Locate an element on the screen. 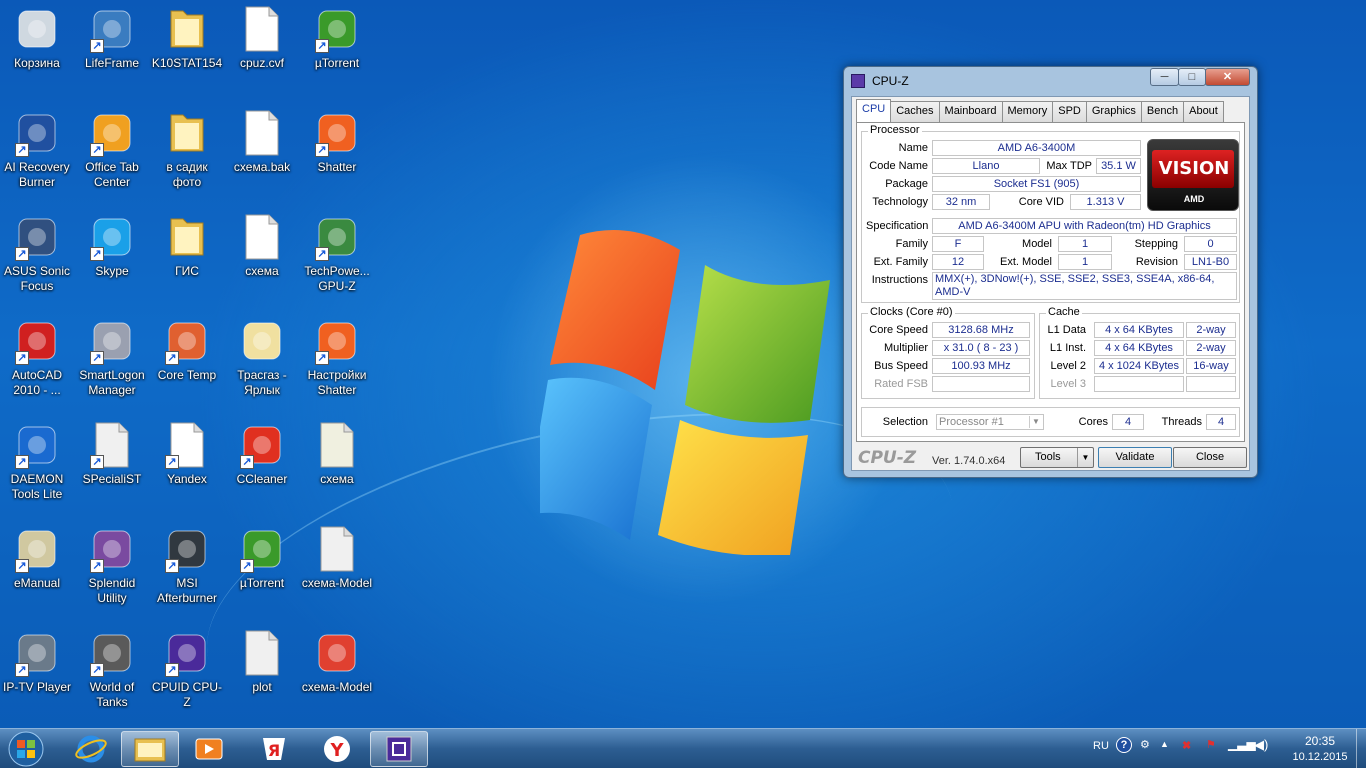  desktop-icon-cpuz: ↗ CPUID CPU-Z is located at coordinates (187, 669).